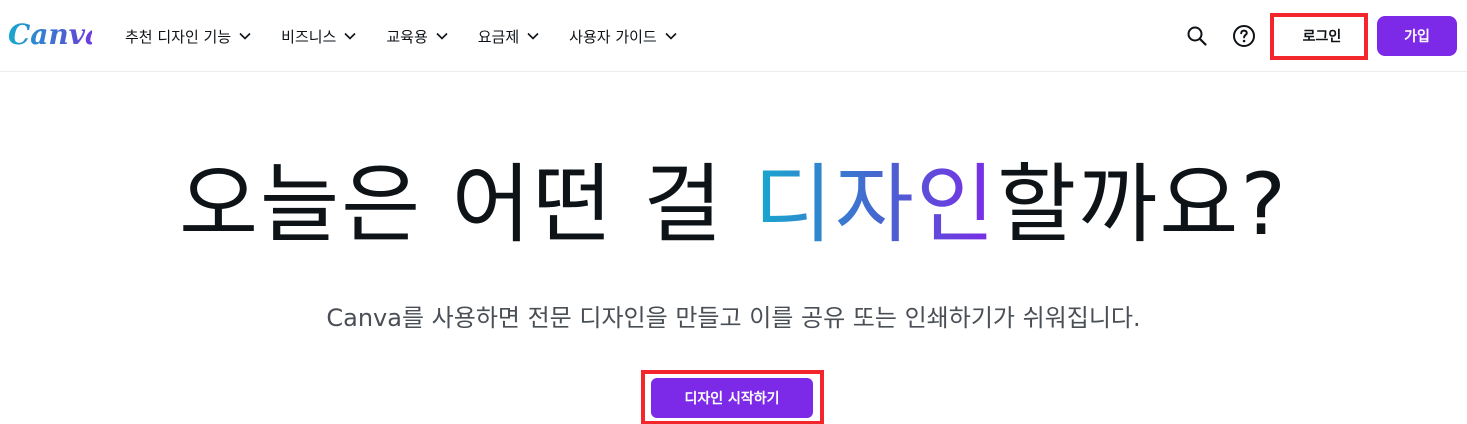 The height and width of the screenshot is (424, 1467). Describe the element at coordinates (309, 36) in the screenshot. I see `nav-business-label: 비즈니스` at that location.